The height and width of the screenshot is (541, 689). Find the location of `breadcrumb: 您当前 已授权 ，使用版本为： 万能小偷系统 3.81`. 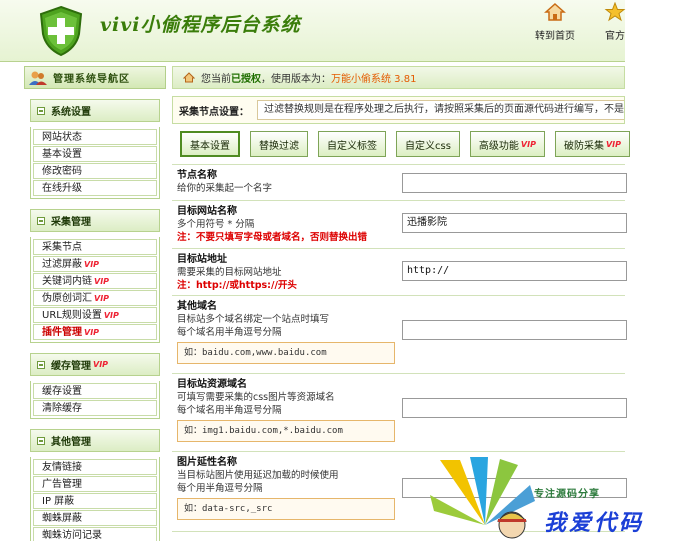

breadcrumb: 您当前 已授权 ，使用版本为： 万能小偷系统 3.81 is located at coordinates (398, 77).